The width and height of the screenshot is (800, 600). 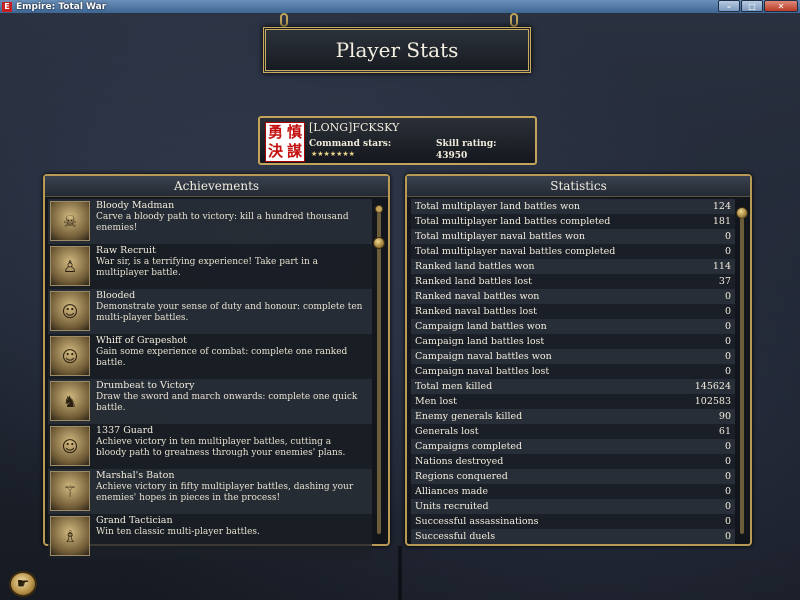 What do you see at coordinates (451, 491) in the screenshot?
I see `stat-label: Alliances made` at bounding box center [451, 491].